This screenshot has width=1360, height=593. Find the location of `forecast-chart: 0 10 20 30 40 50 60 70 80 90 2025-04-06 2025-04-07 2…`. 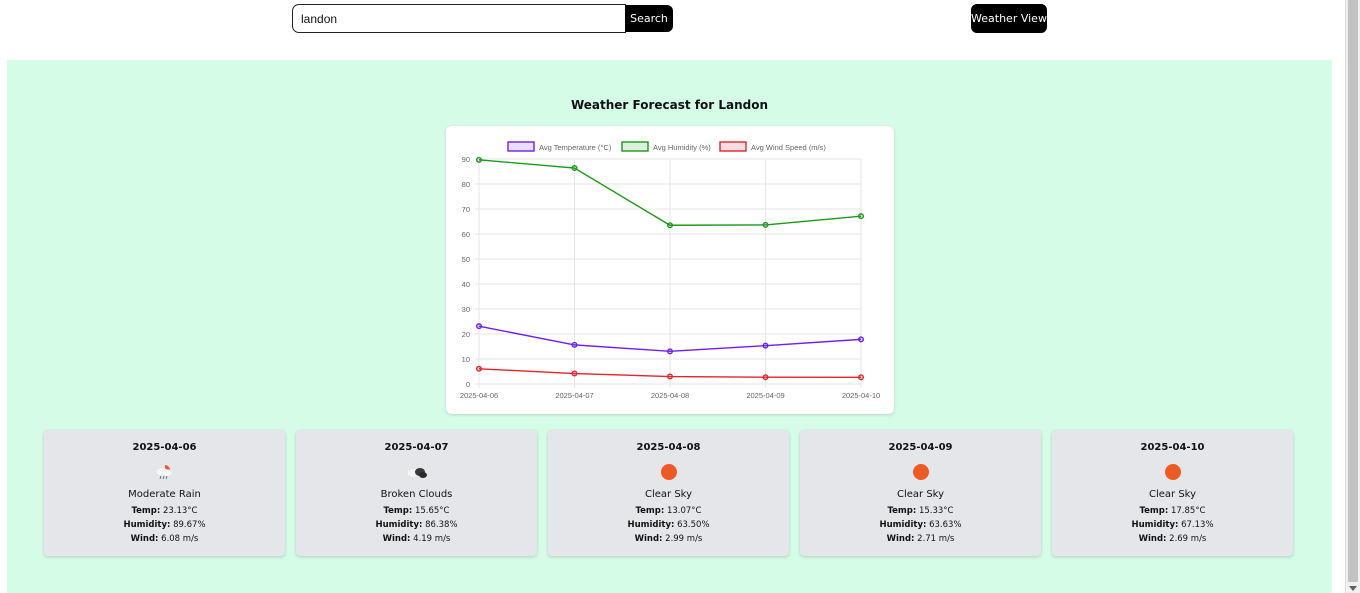

forecast-chart: 0 10 20 30 40 50 60 70 80 90 2025-04-06 2025-04-07 2… is located at coordinates (670, 270).